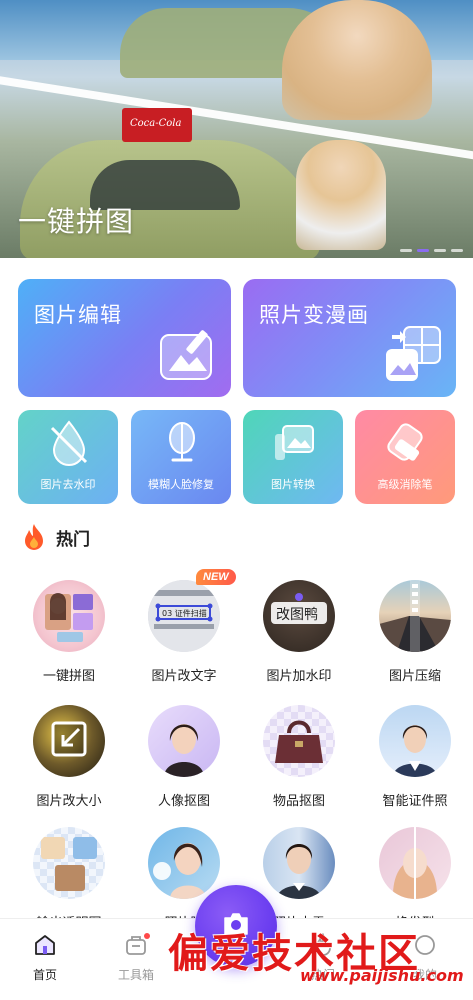  Describe the element at coordinates (179, 871) in the screenshot. I see `face-thumb-icon` at that location.